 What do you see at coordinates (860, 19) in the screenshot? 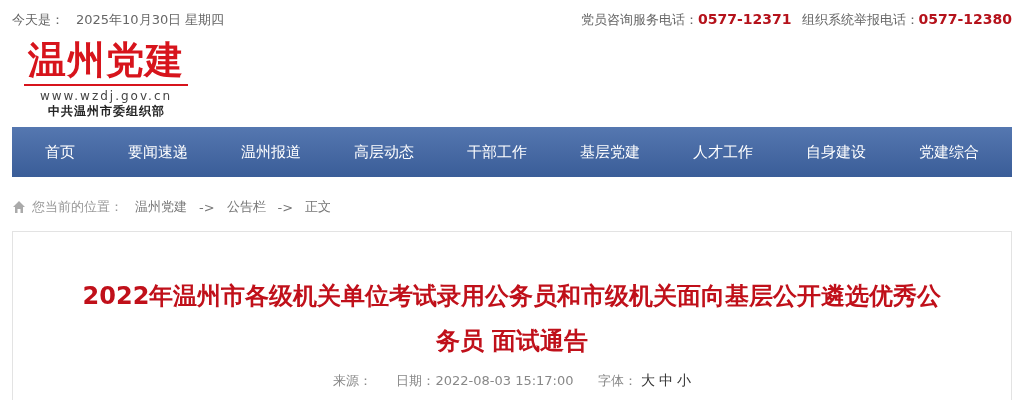
I see `hotline-label: 组织系统举报电话：` at bounding box center [860, 19].